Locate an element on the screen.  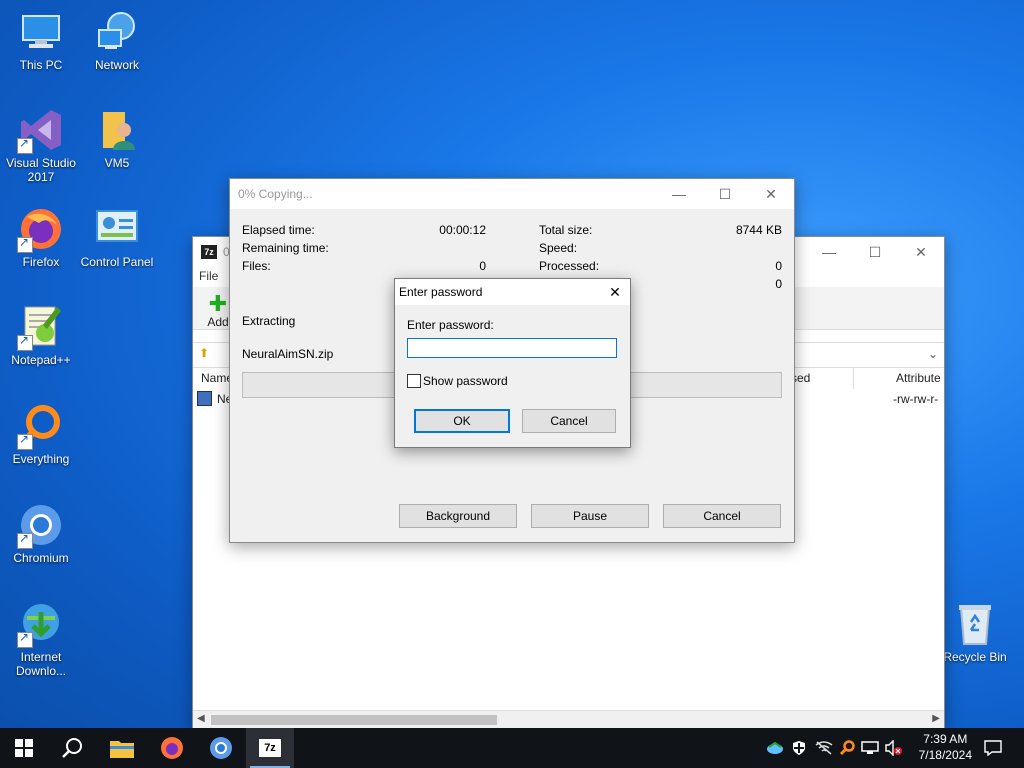
elapsed-time-label: Elapsed time: is located at coordinates (278, 230).